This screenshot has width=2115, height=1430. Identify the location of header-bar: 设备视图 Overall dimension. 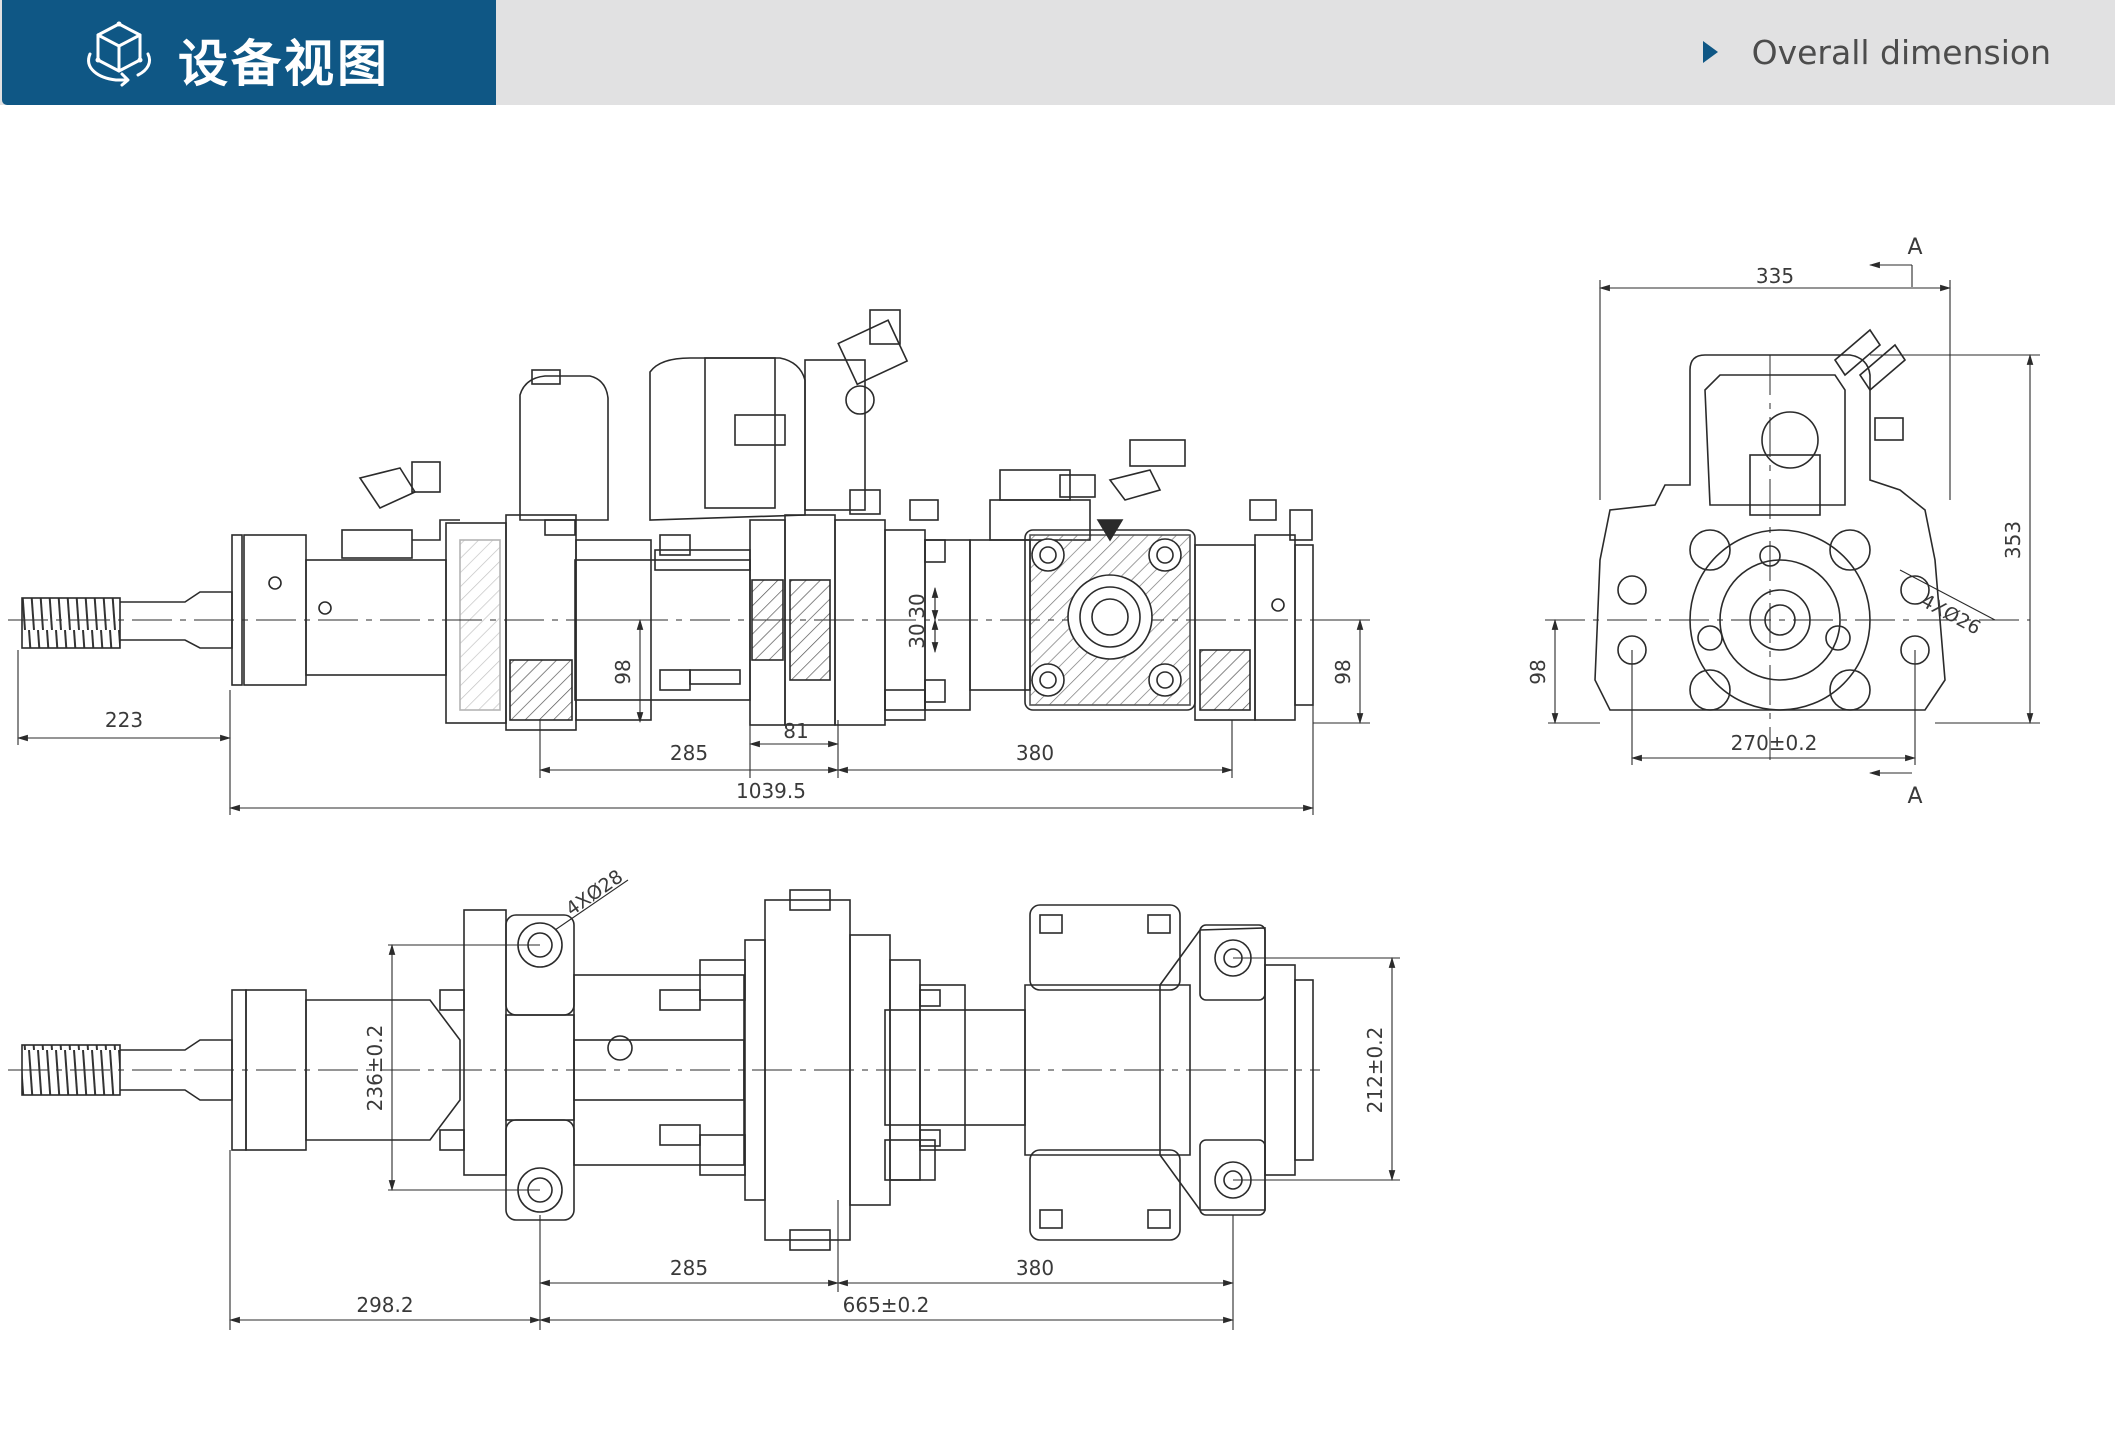
(1057, 52).